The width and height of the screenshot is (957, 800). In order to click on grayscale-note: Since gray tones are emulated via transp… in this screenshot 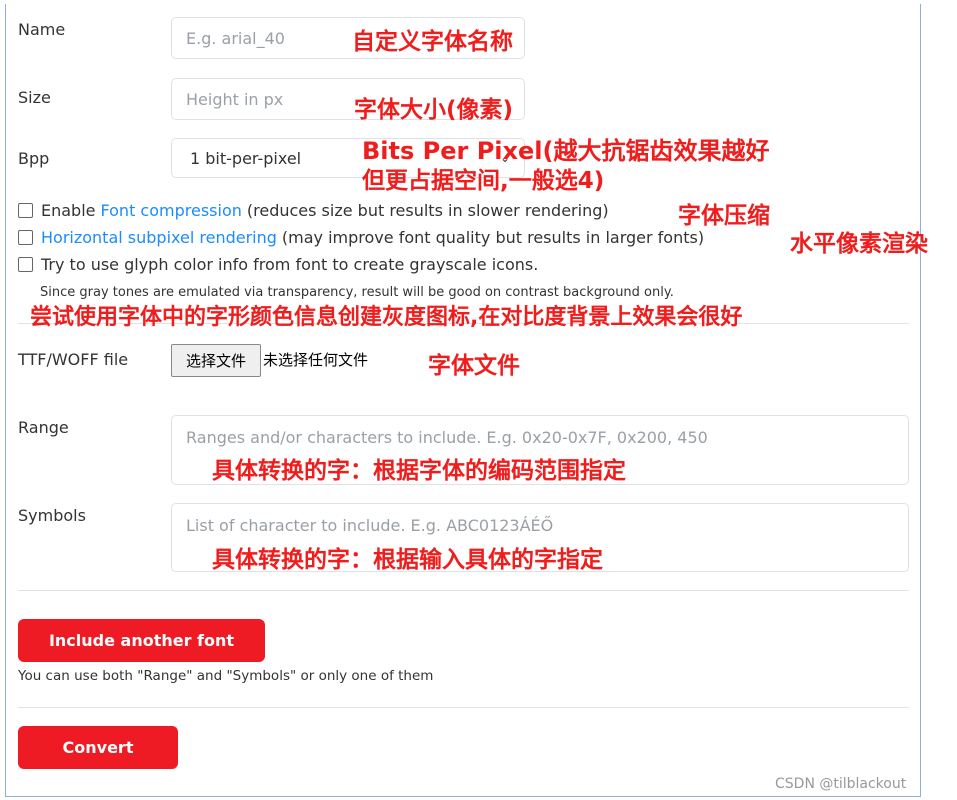, I will do `click(357, 292)`.